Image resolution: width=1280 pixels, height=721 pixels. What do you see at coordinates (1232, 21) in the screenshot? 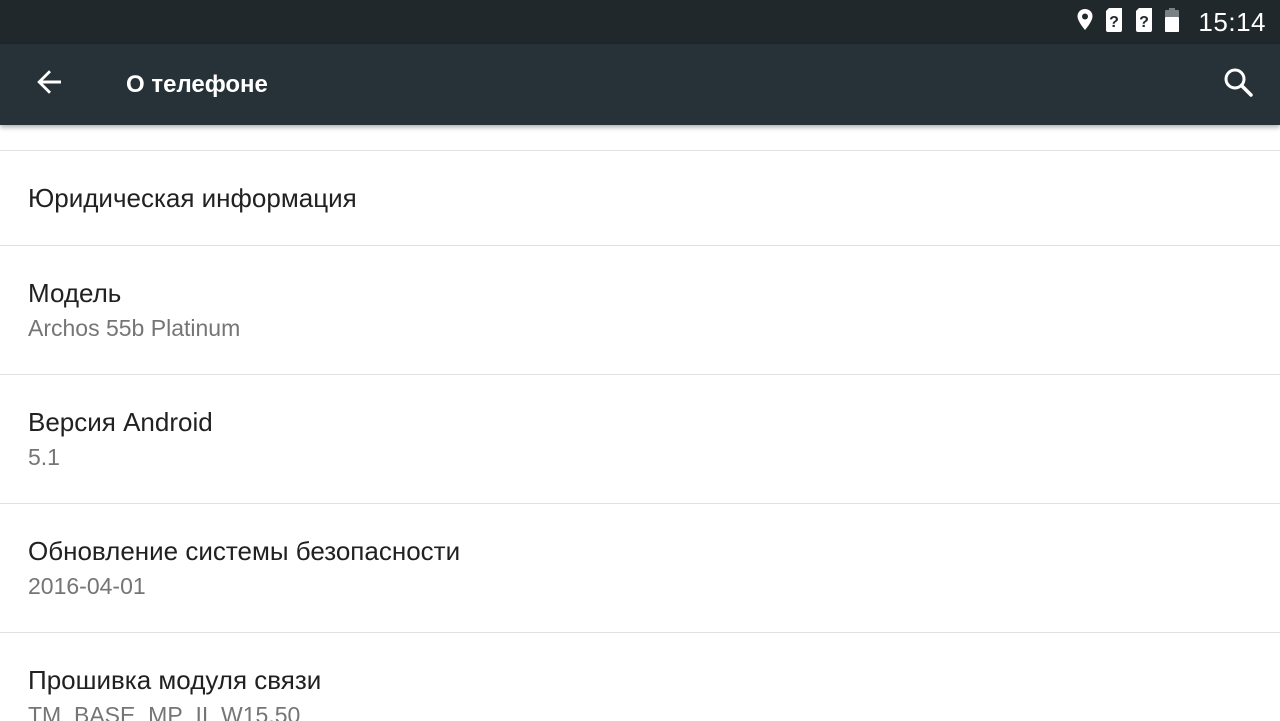
I see `status-clock: 15:14` at bounding box center [1232, 21].